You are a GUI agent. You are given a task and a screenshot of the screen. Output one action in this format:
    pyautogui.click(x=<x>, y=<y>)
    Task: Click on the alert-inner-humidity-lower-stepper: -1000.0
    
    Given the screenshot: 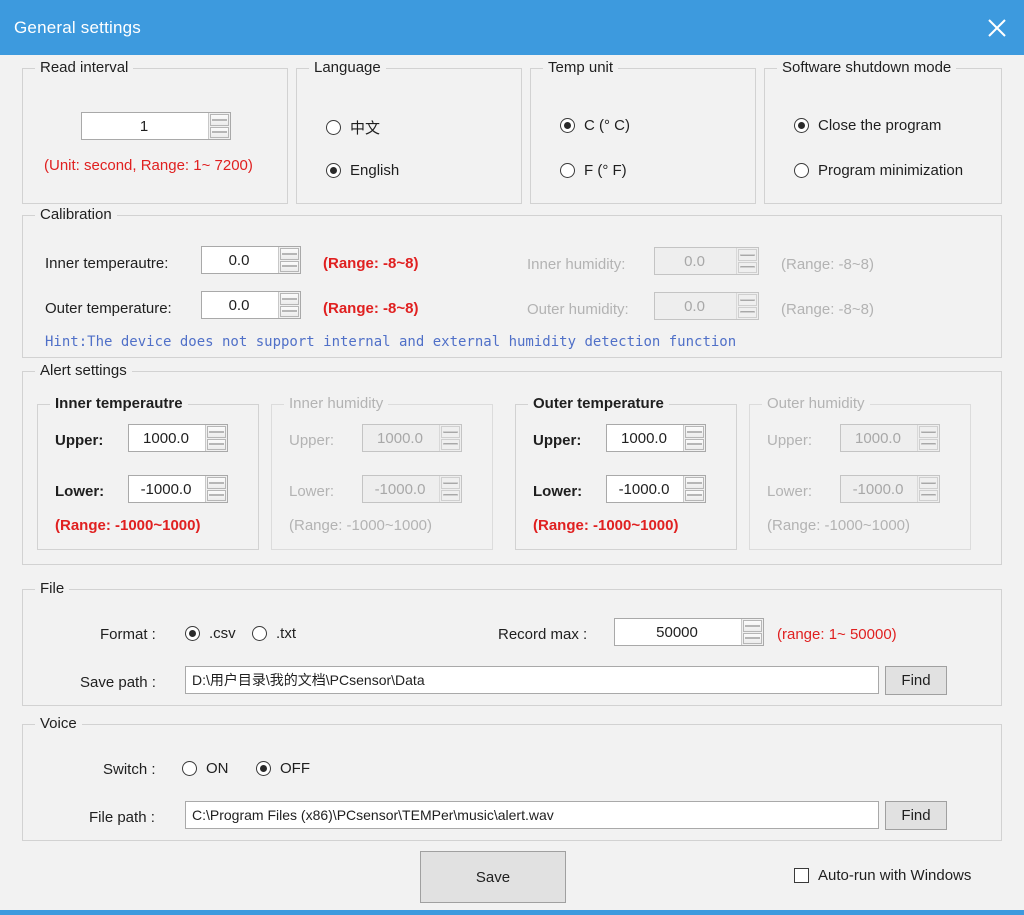 What is the action you would take?
    pyautogui.click(x=412, y=489)
    